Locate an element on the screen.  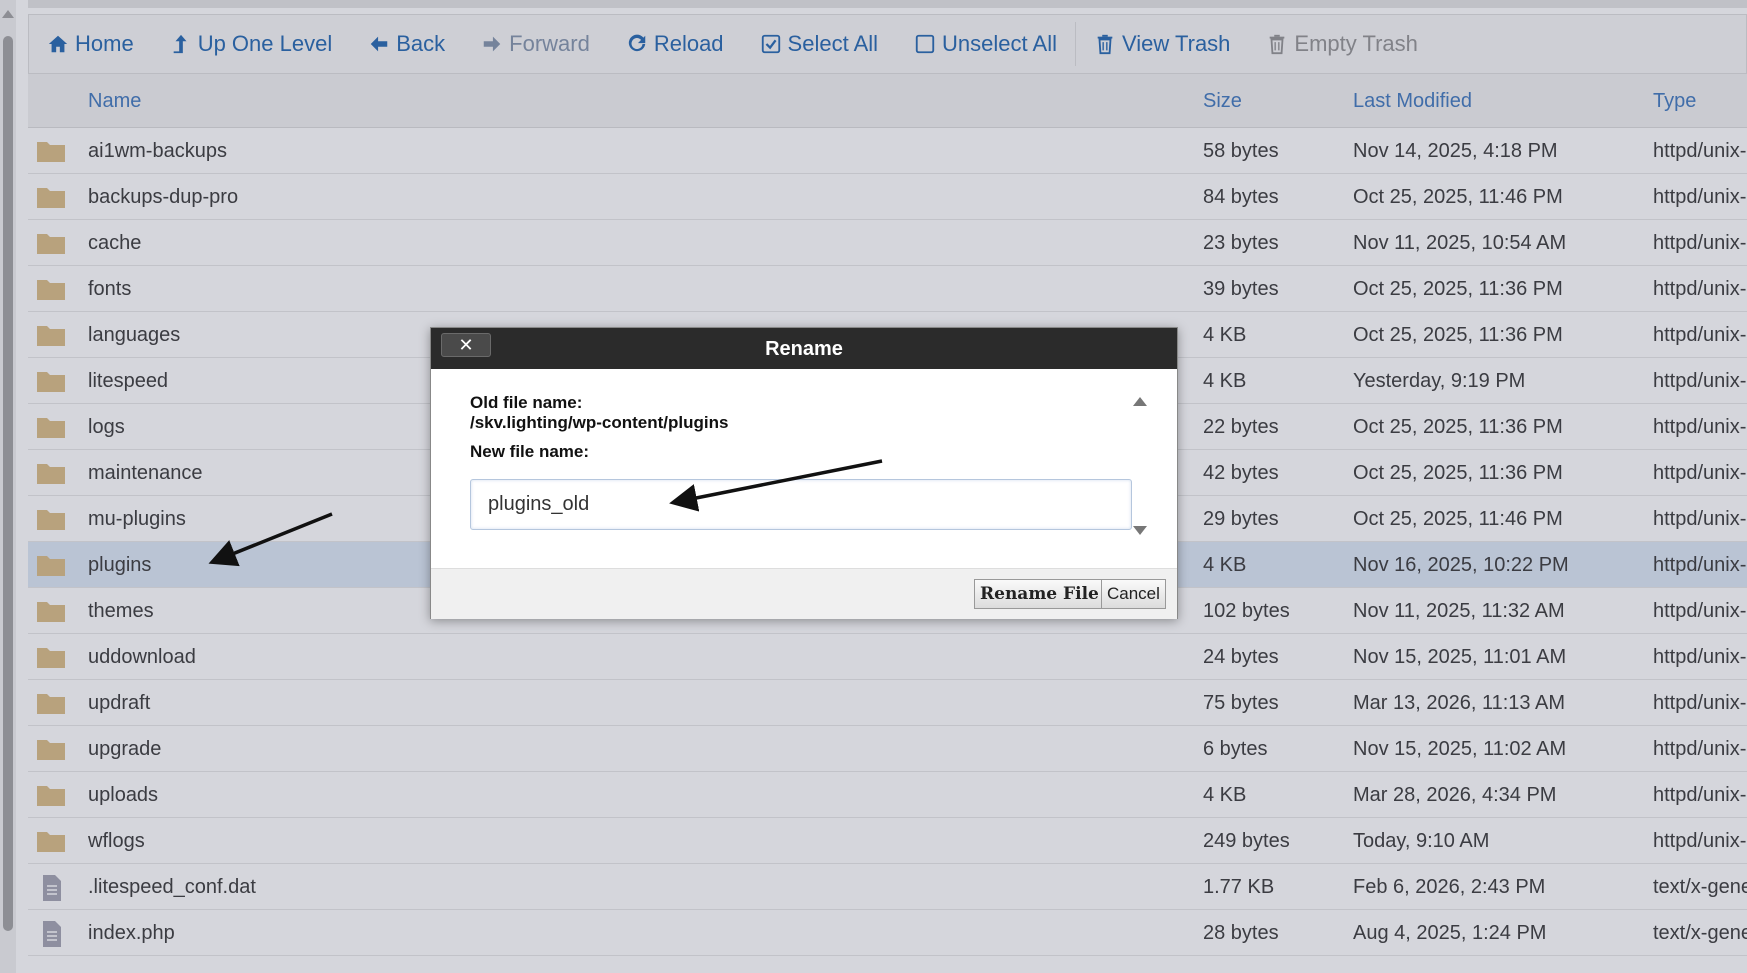
scroll-up-arrow-icon is located at coordinates (1140, 401).